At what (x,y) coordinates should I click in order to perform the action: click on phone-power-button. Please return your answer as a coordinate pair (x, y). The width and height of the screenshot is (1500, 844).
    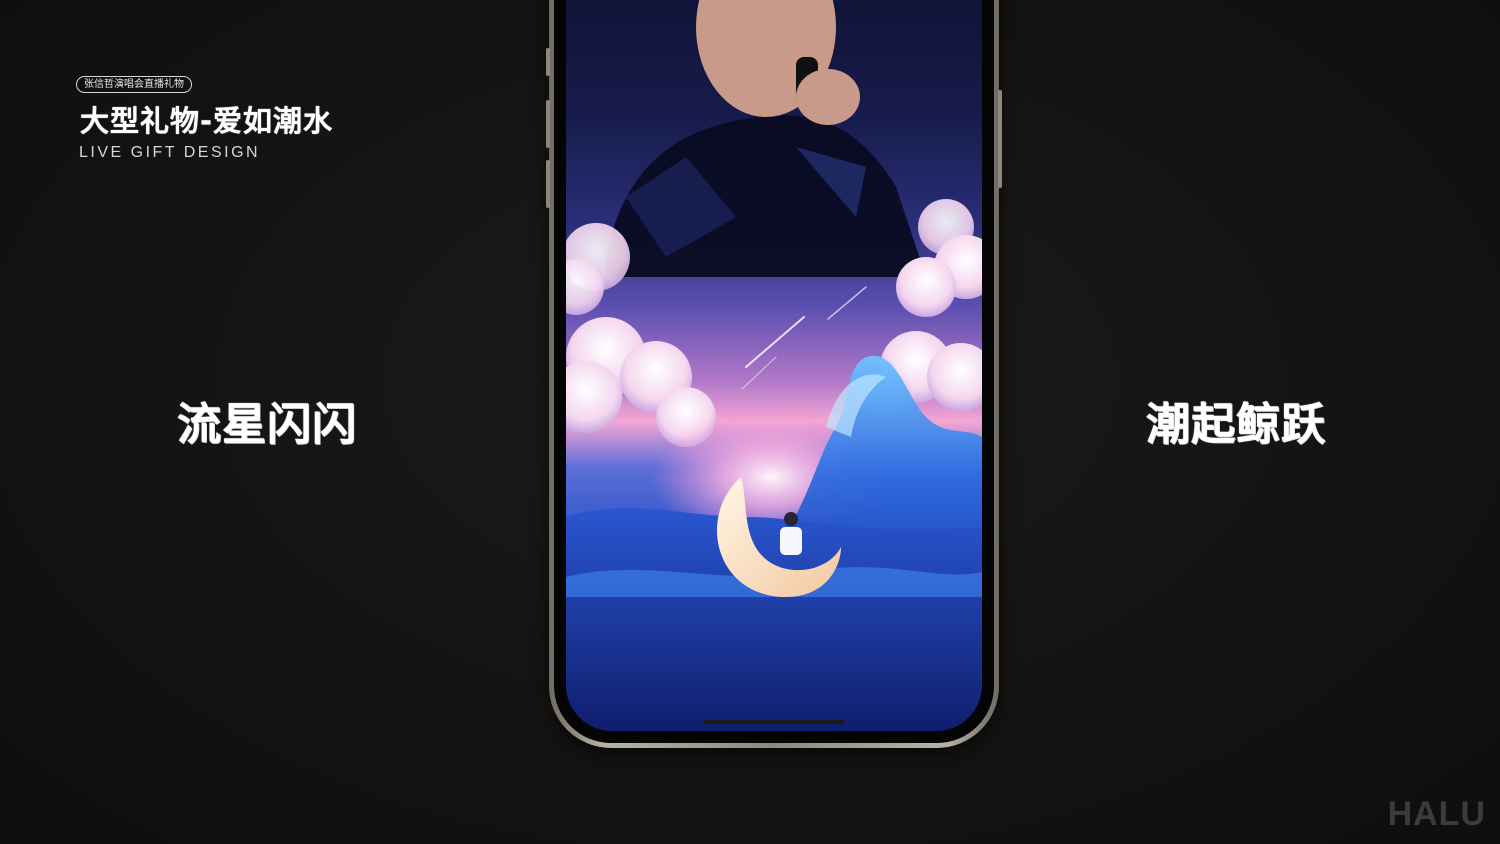
    Looking at the image, I should click on (1000, 139).